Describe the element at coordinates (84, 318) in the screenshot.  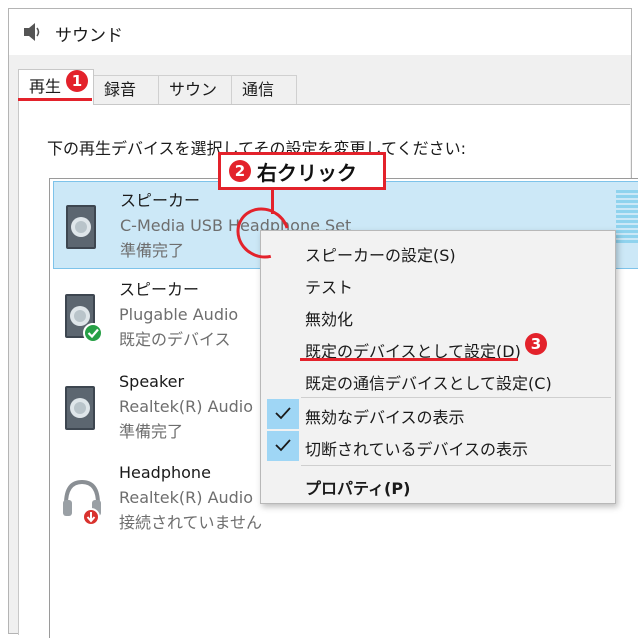
I see `speaker-default-icon` at that location.